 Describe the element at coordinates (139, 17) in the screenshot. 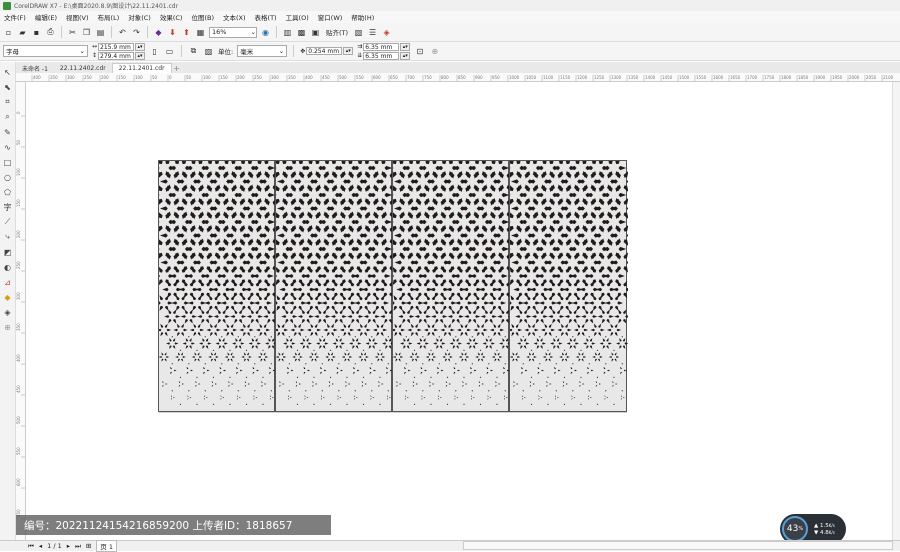

I see `menu-object: 对象(C)` at that location.